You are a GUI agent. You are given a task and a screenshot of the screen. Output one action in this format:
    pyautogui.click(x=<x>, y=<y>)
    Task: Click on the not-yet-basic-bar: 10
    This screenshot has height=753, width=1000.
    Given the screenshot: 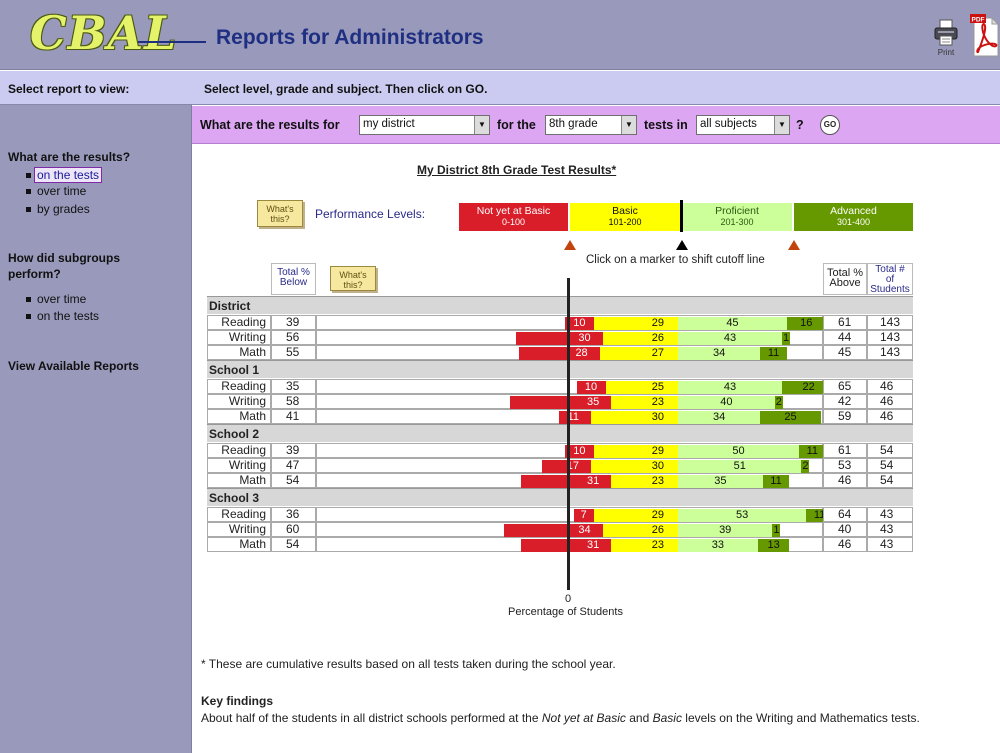 What is the action you would take?
    pyautogui.click(x=591, y=387)
    